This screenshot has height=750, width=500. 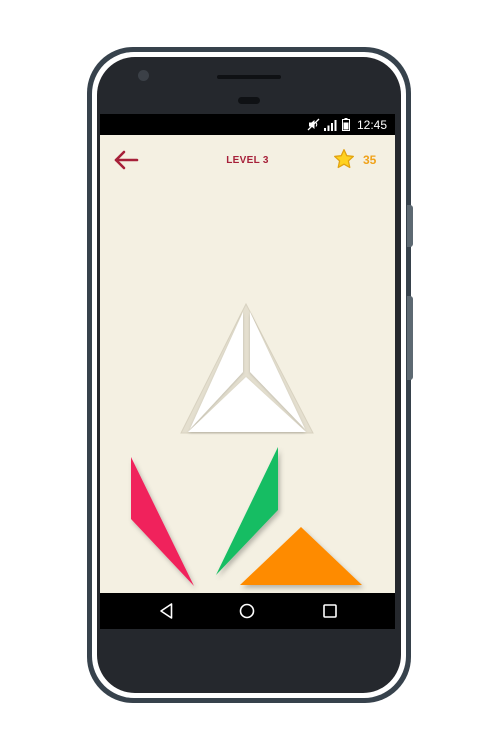 What do you see at coordinates (370, 160) in the screenshot?
I see `star-count: 35` at bounding box center [370, 160].